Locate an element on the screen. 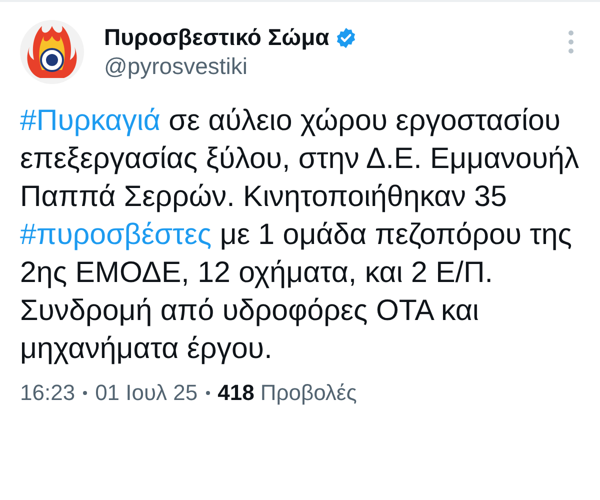 The height and width of the screenshot is (500, 600). tweet-time: 16:23 is located at coordinates (48, 393).